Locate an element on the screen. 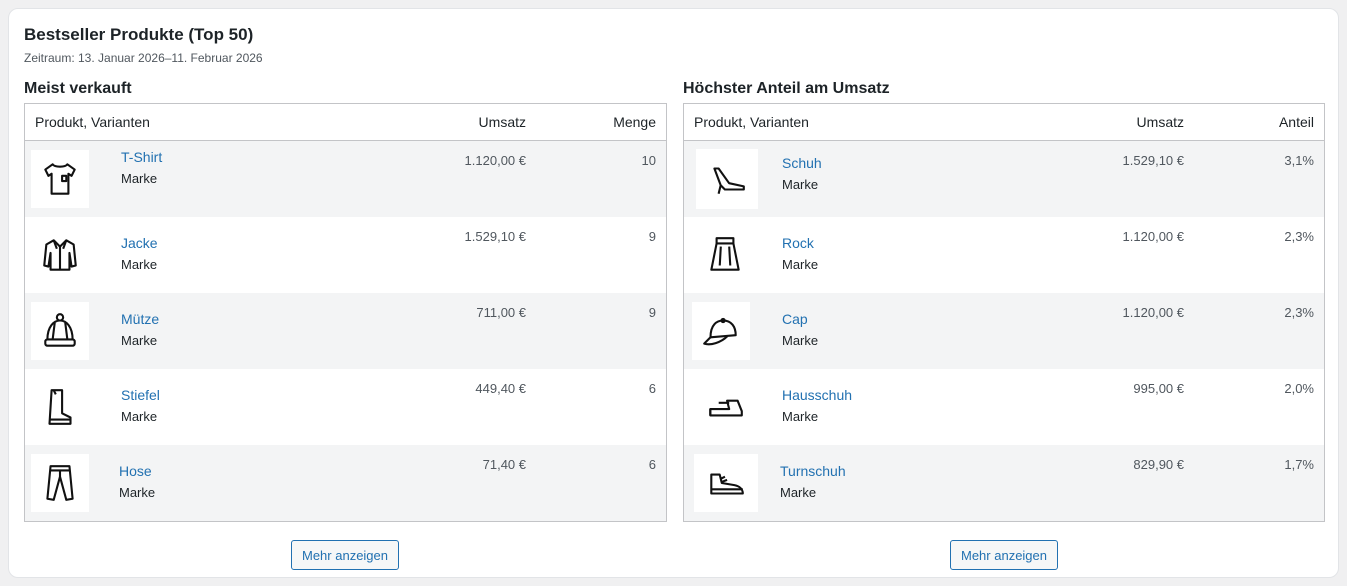 Image resolution: width=1347 pixels, height=586 pixels. revenue-value: 995,00 € is located at coordinates (1158, 388).